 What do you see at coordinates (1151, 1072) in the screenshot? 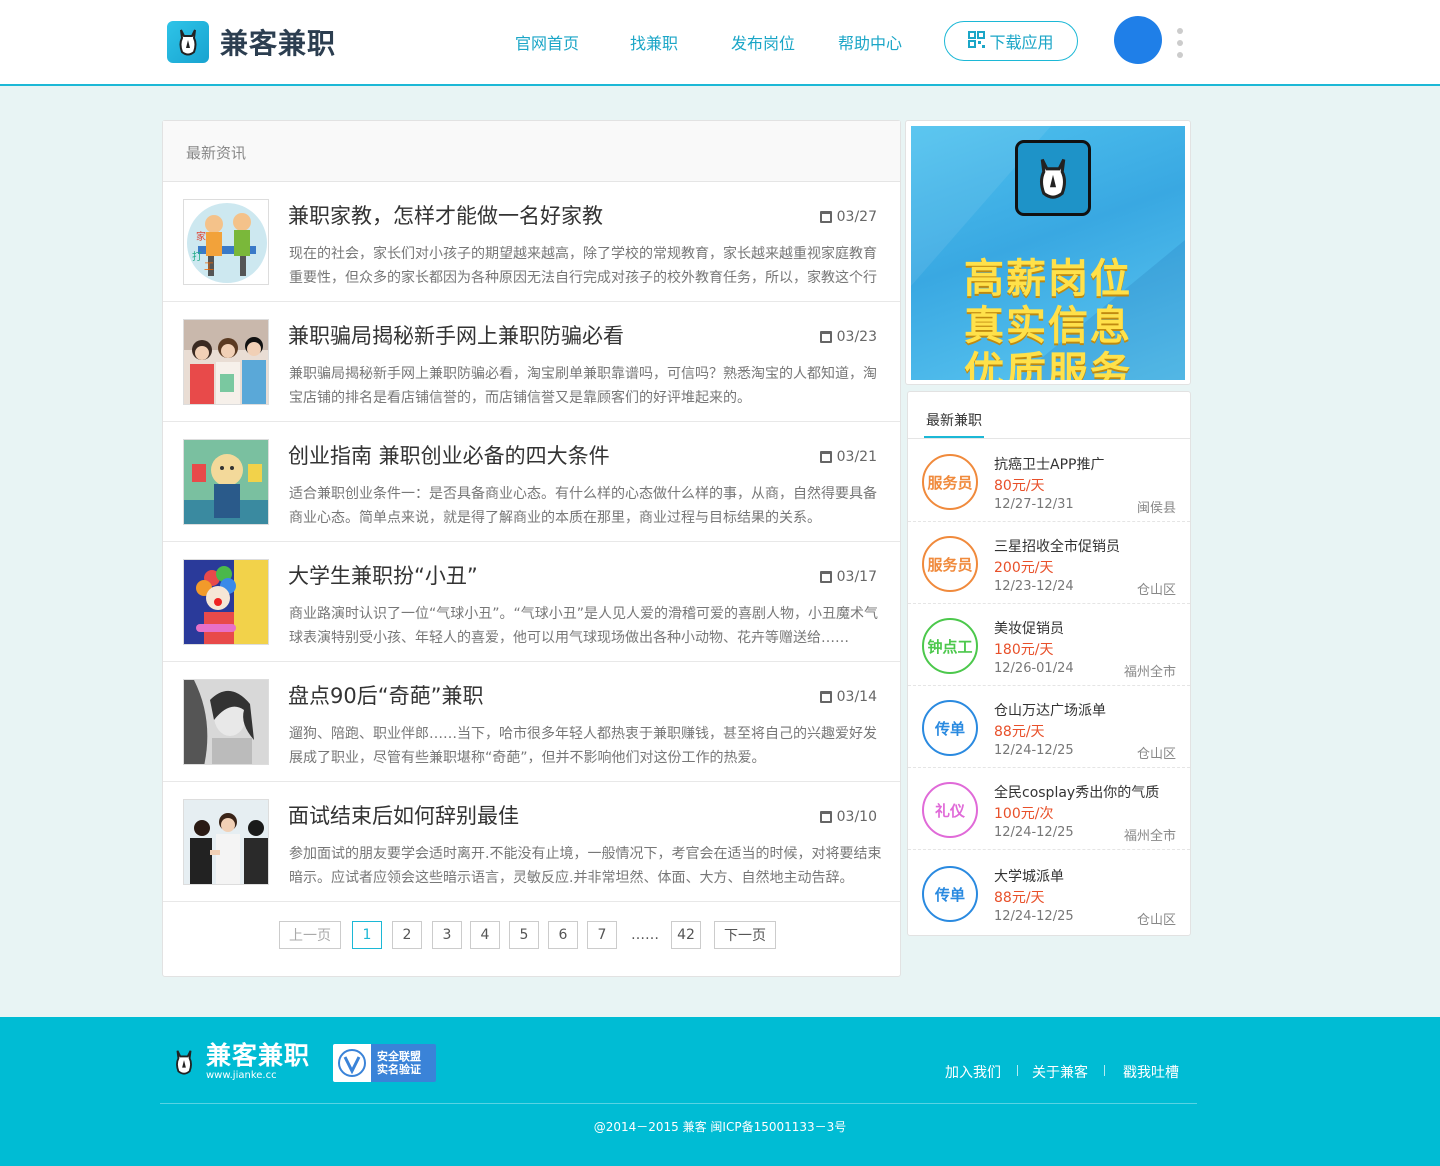
I see `footer-link-feedback: 戳我吐槽` at bounding box center [1151, 1072].